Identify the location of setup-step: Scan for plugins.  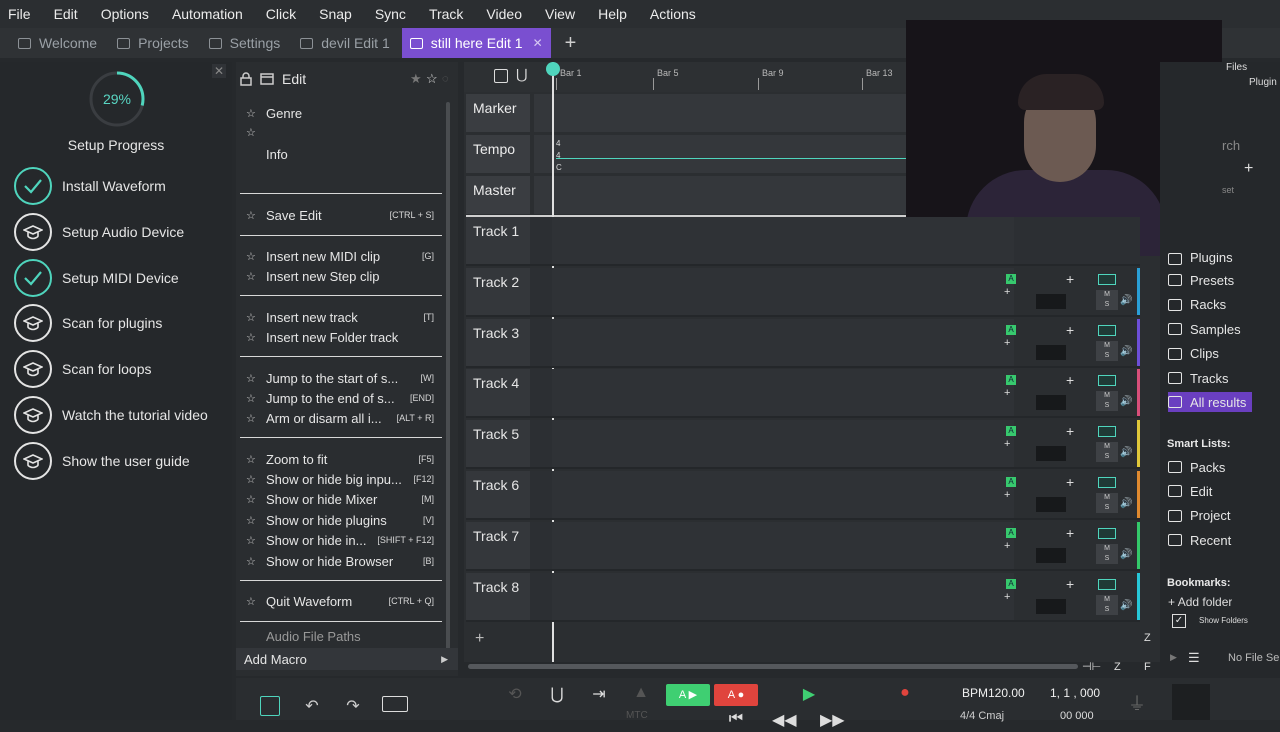
(88, 323).